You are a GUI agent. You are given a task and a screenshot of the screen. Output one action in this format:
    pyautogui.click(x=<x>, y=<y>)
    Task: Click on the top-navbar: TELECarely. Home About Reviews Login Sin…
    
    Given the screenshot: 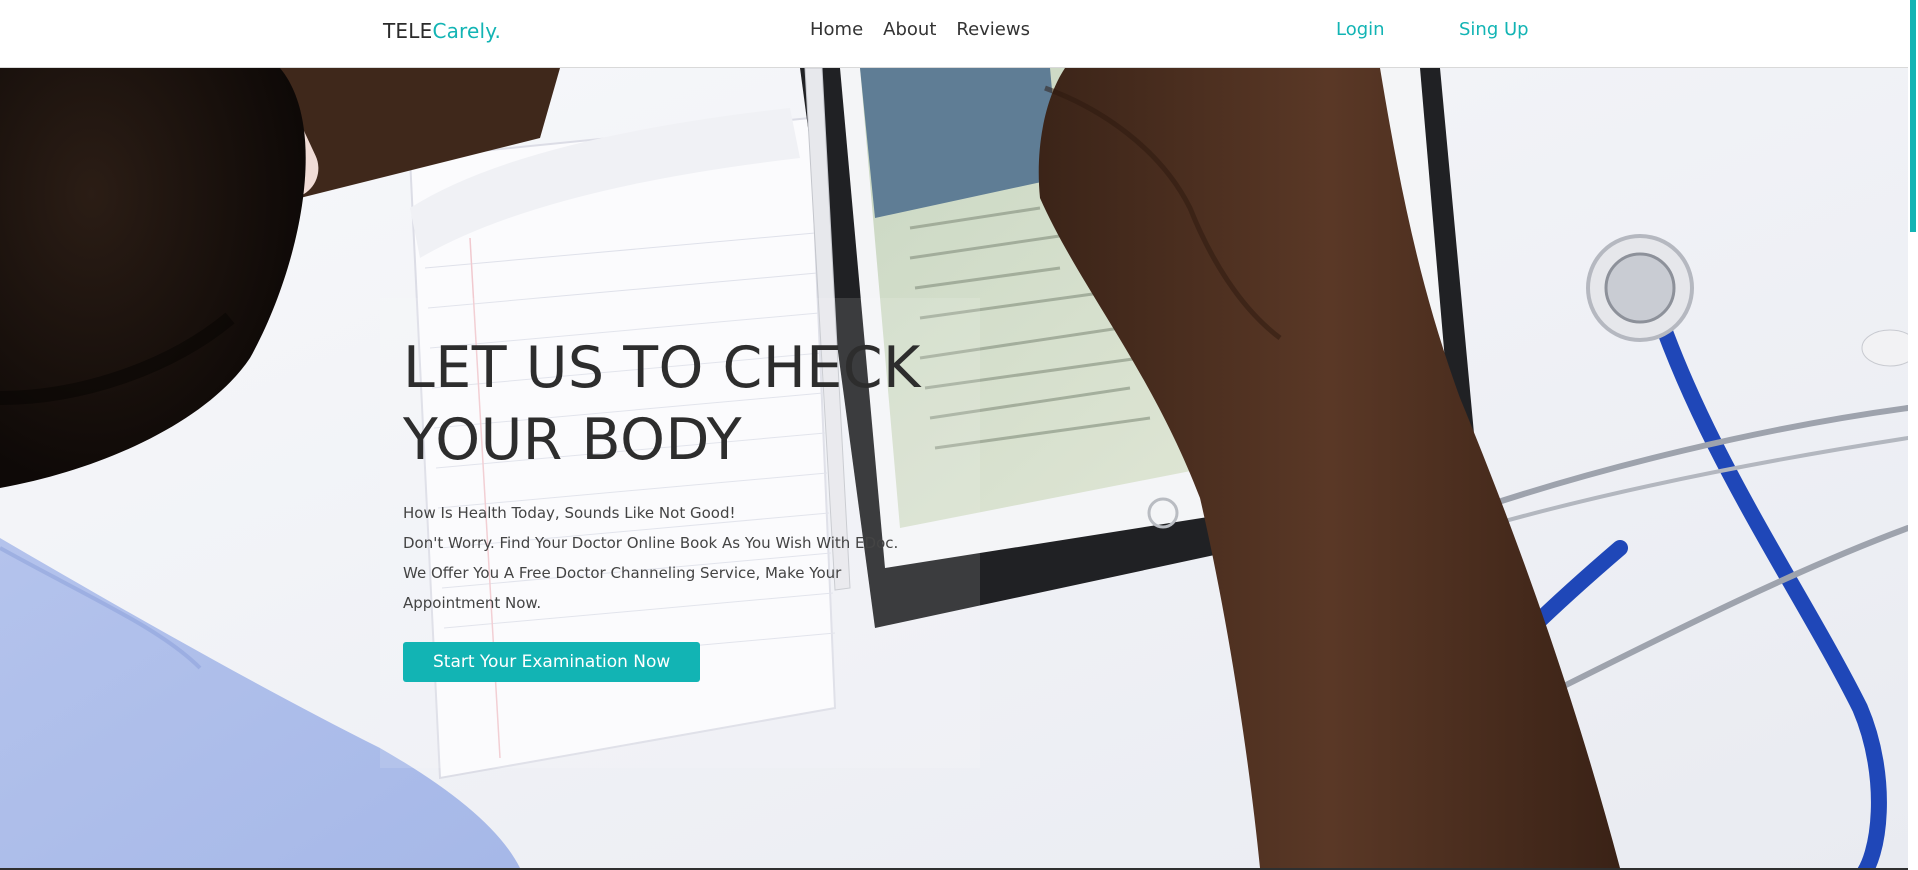 What is the action you would take?
    pyautogui.click(x=954, y=34)
    